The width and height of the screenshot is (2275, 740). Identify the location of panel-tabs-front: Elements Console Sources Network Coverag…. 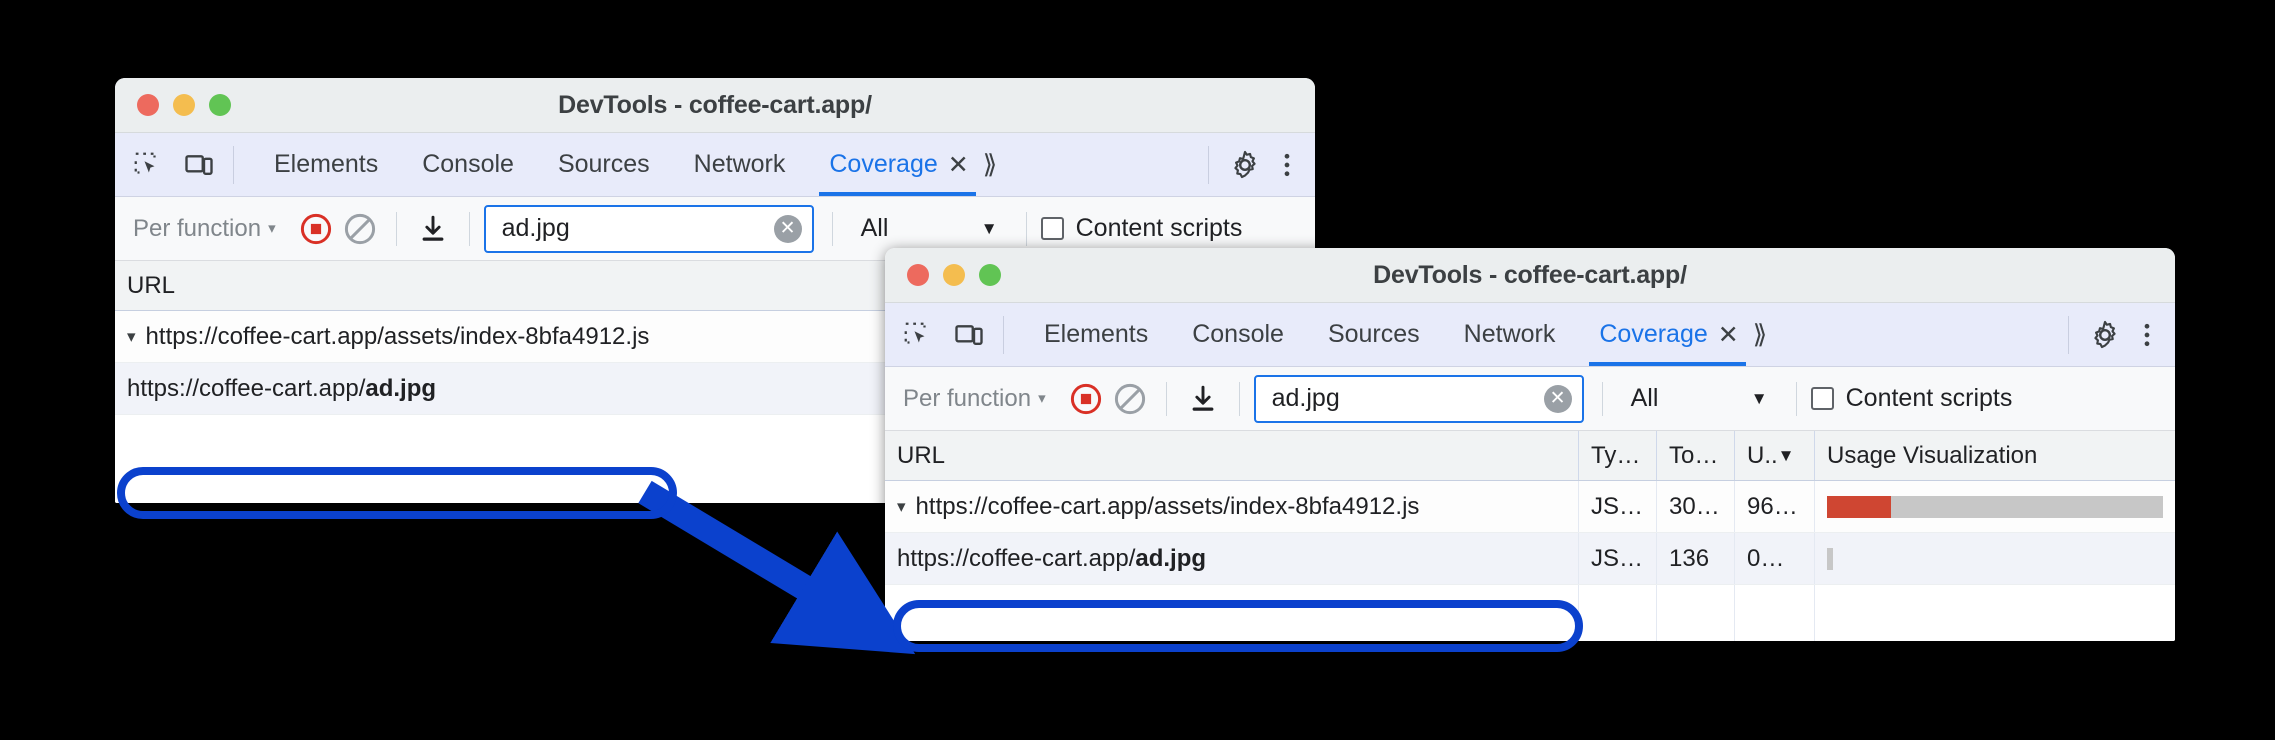
(1394, 334).